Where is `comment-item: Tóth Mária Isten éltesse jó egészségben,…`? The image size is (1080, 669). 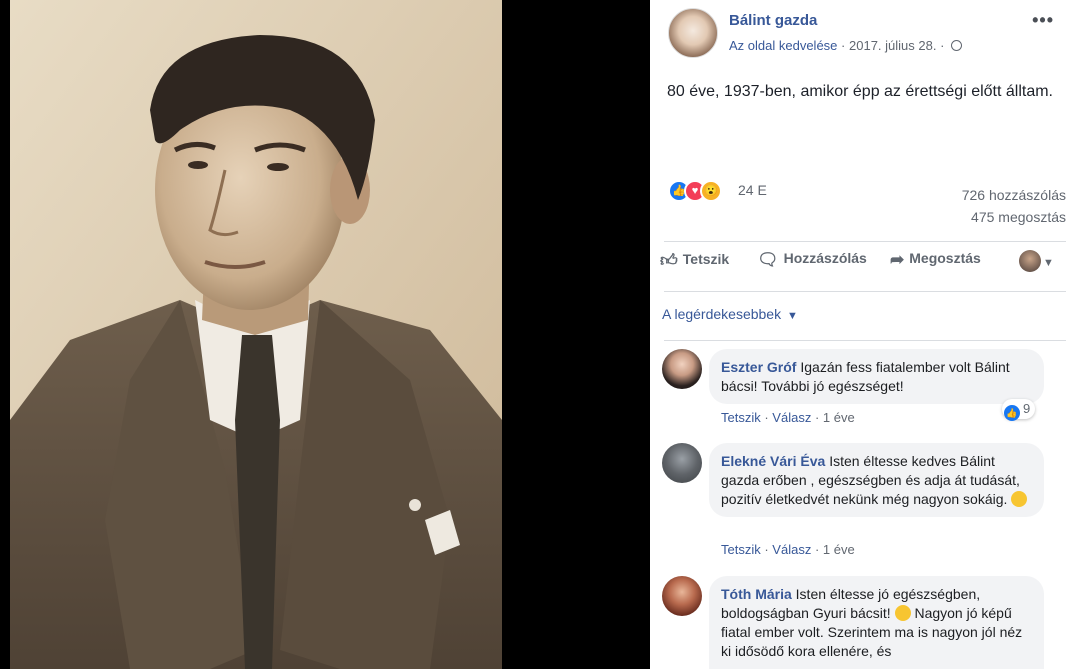
comment-item: Tóth Mária Isten éltesse jó egészségben,… is located at coordinates (864, 622).